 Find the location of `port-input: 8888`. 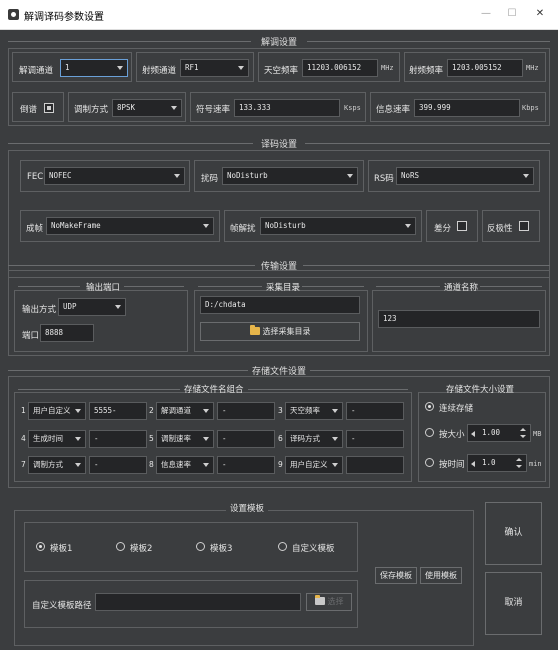

port-input: 8888 is located at coordinates (67, 333).